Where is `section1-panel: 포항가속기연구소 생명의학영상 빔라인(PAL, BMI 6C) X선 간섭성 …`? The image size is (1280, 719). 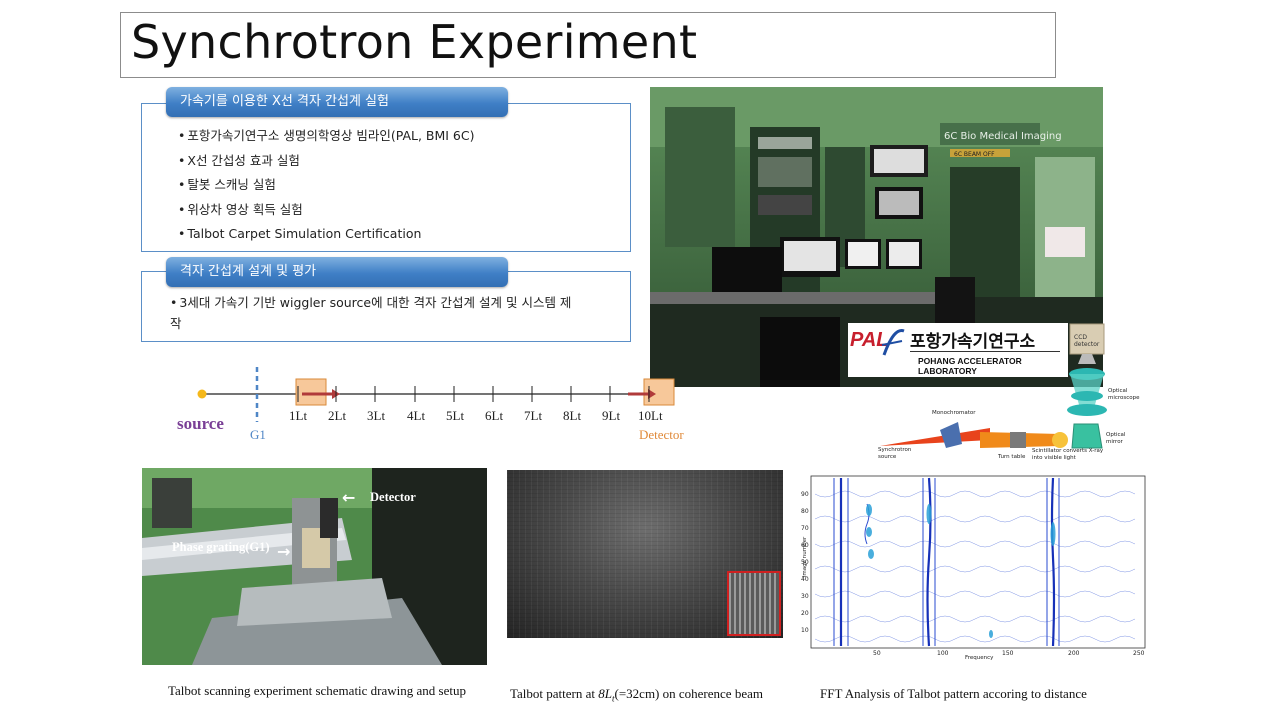 section1-panel: 포항가속기연구소 생명의학영상 빔라인(PAL, BMI 6C) X선 간섭성 … is located at coordinates (386, 177).